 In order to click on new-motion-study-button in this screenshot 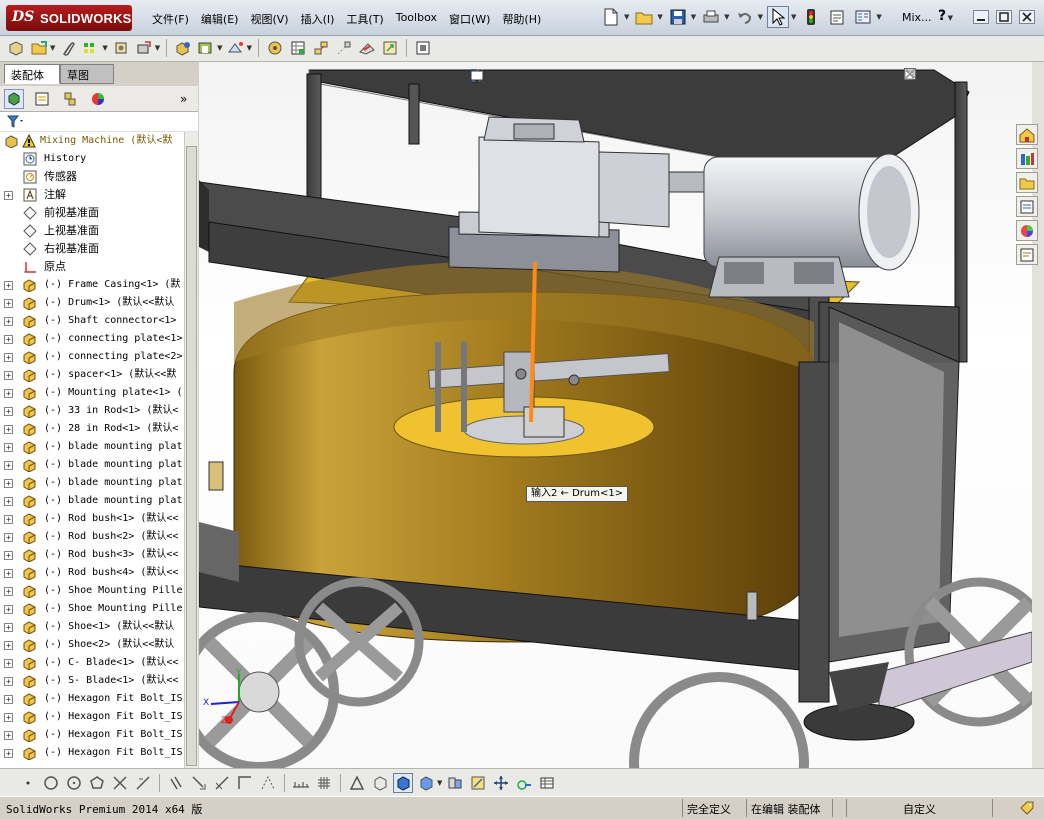, I will do `click(275, 48)`.